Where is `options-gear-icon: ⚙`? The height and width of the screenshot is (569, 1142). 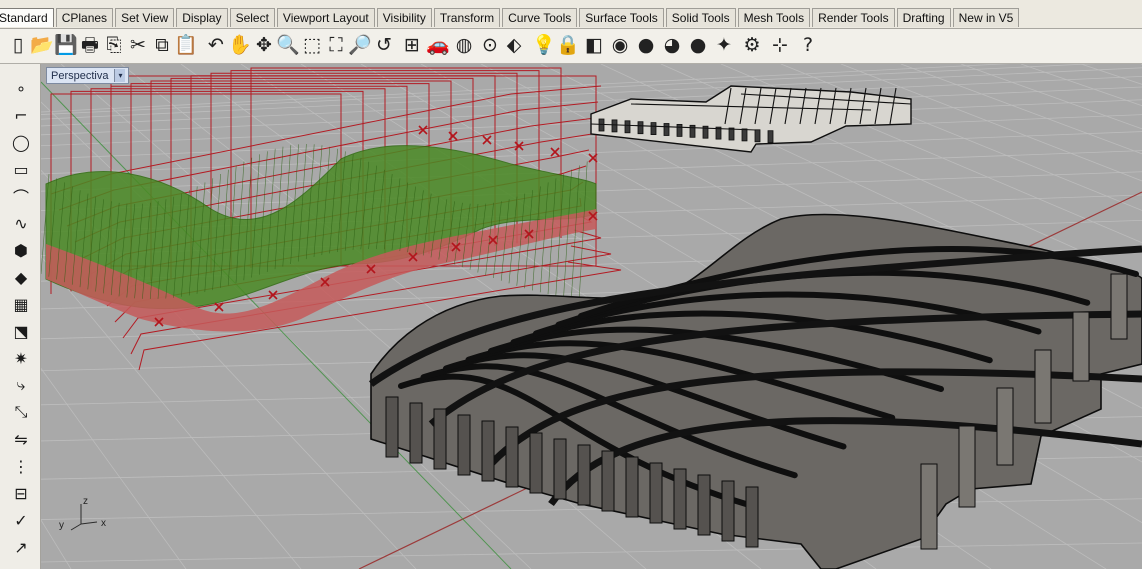 options-gear-icon: ⚙ is located at coordinates (752, 45).